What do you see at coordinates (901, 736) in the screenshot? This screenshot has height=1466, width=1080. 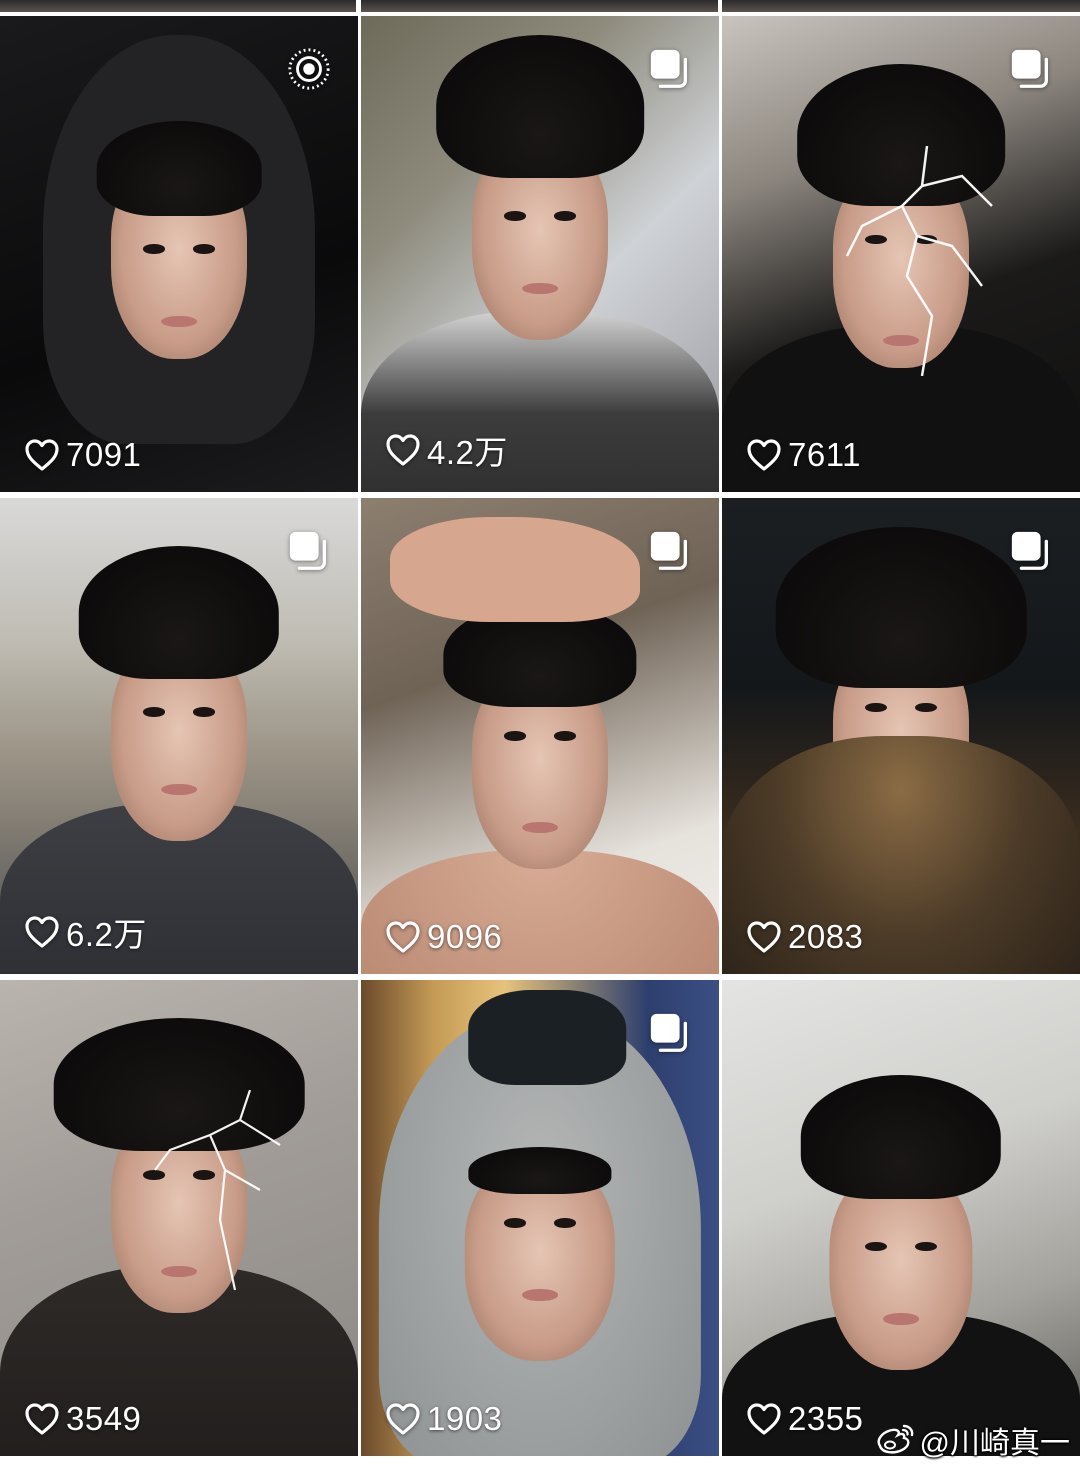 I see `grid-tile: 2083` at bounding box center [901, 736].